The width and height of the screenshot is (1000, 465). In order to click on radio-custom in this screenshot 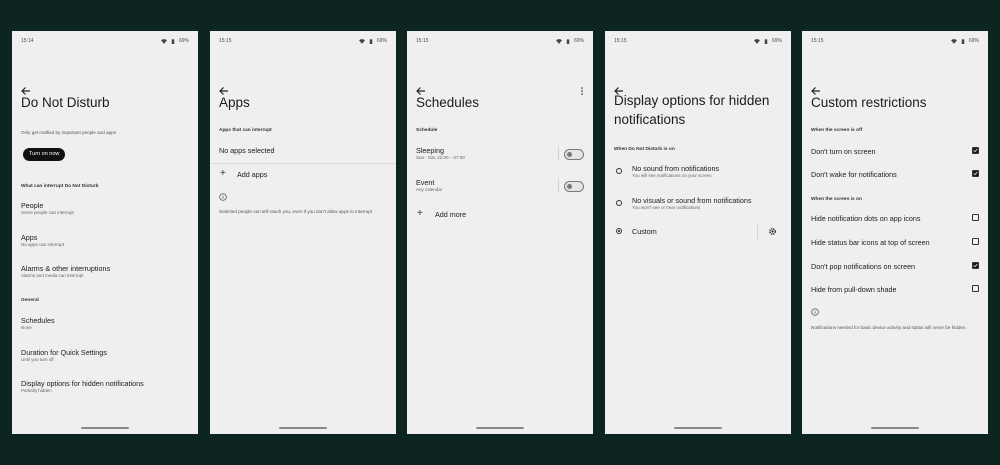, I will do `click(619, 231)`.